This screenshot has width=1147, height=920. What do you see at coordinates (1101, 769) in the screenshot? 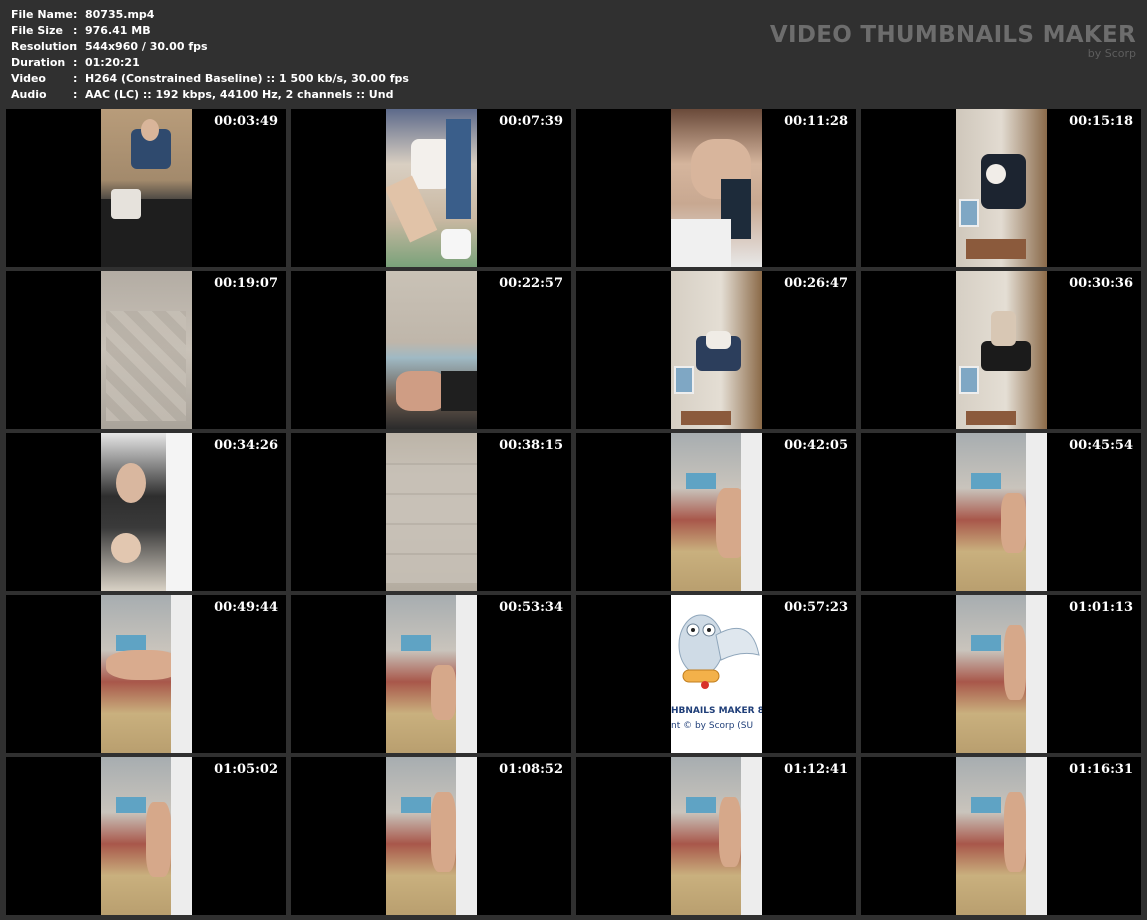
I see `timestamp-label: 01:16:31` at bounding box center [1101, 769].